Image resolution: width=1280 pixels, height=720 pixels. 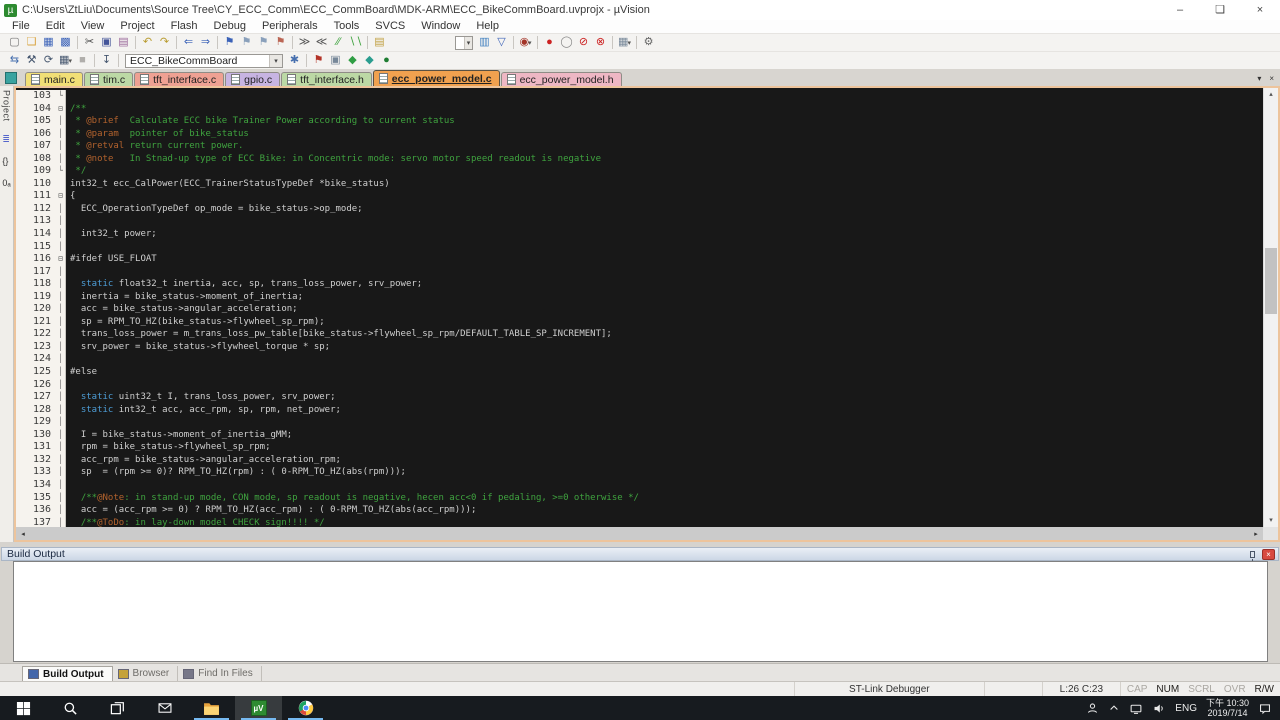 I want to click on navigate-back-icon: ⇐, so click(x=188, y=42).